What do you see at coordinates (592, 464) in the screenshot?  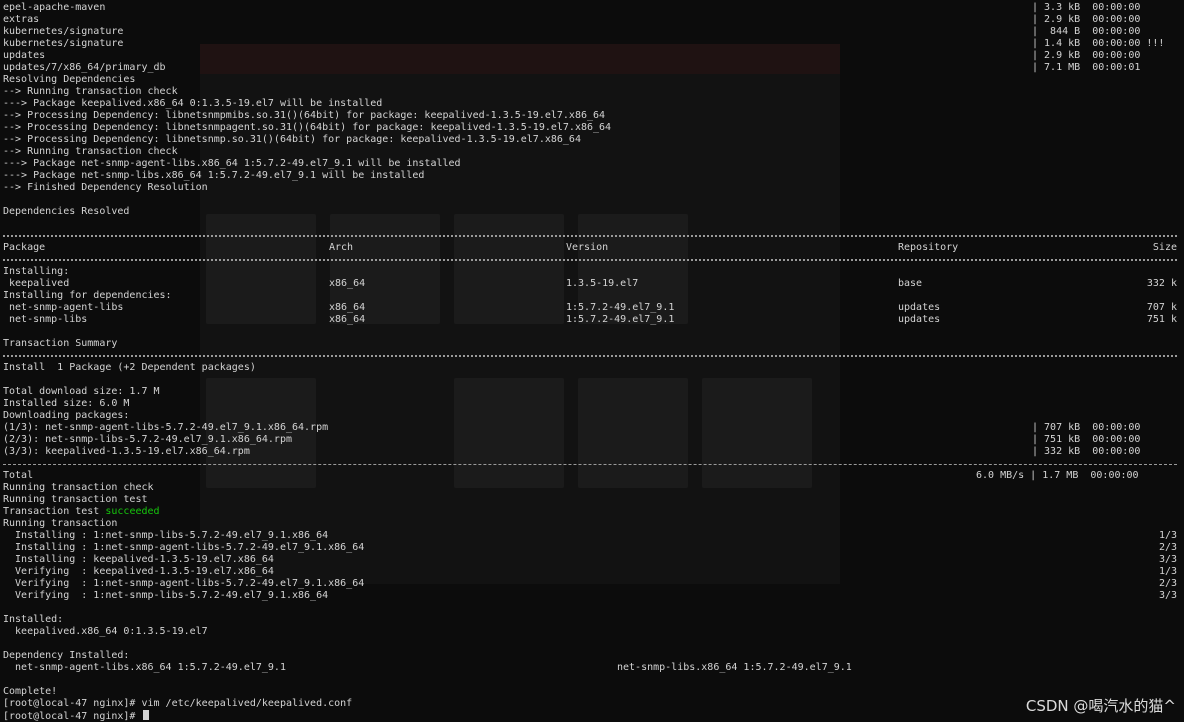 I see `download-separator` at bounding box center [592, 464].